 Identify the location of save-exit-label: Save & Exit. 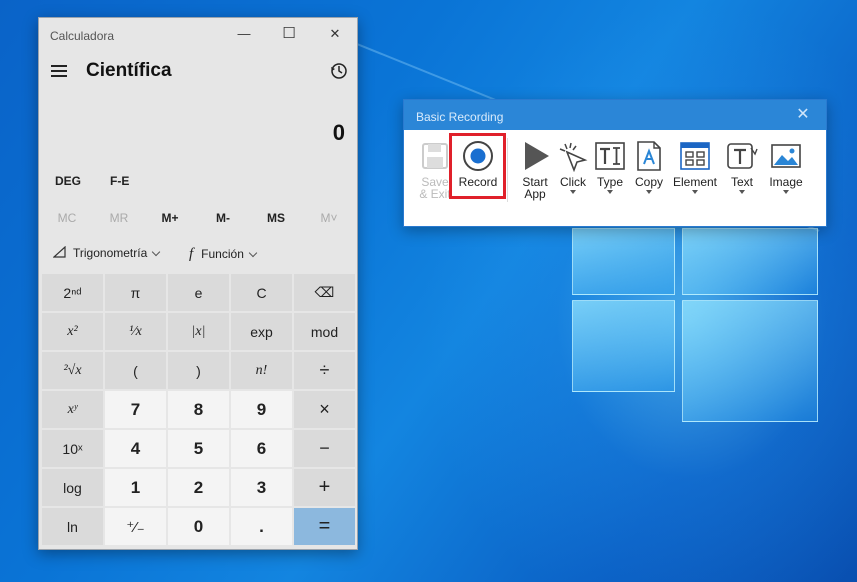
(435, 188).